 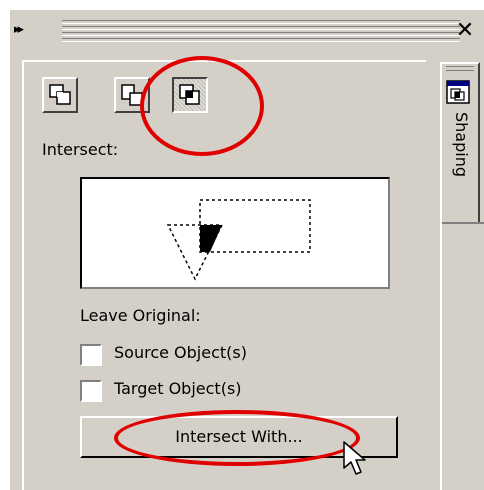 What do you see at coordinates (354, 458) in the screenshot?
I see `arrow-cursor-icon` at bounding box center [354, 458].